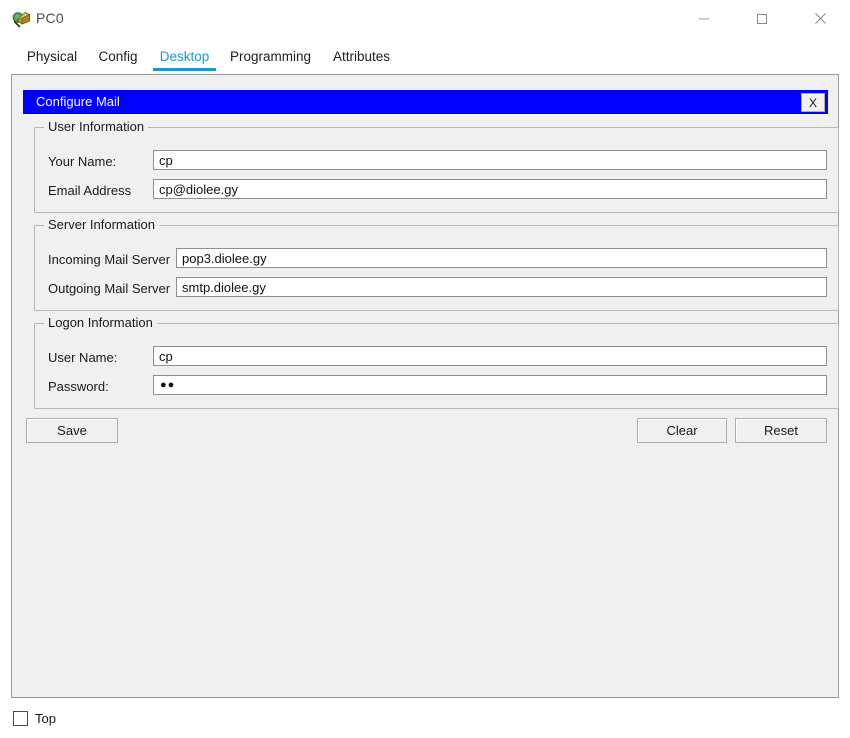 This screenshot has width=850, height=738. I want to click on save-button: Save, so click(72, 430).